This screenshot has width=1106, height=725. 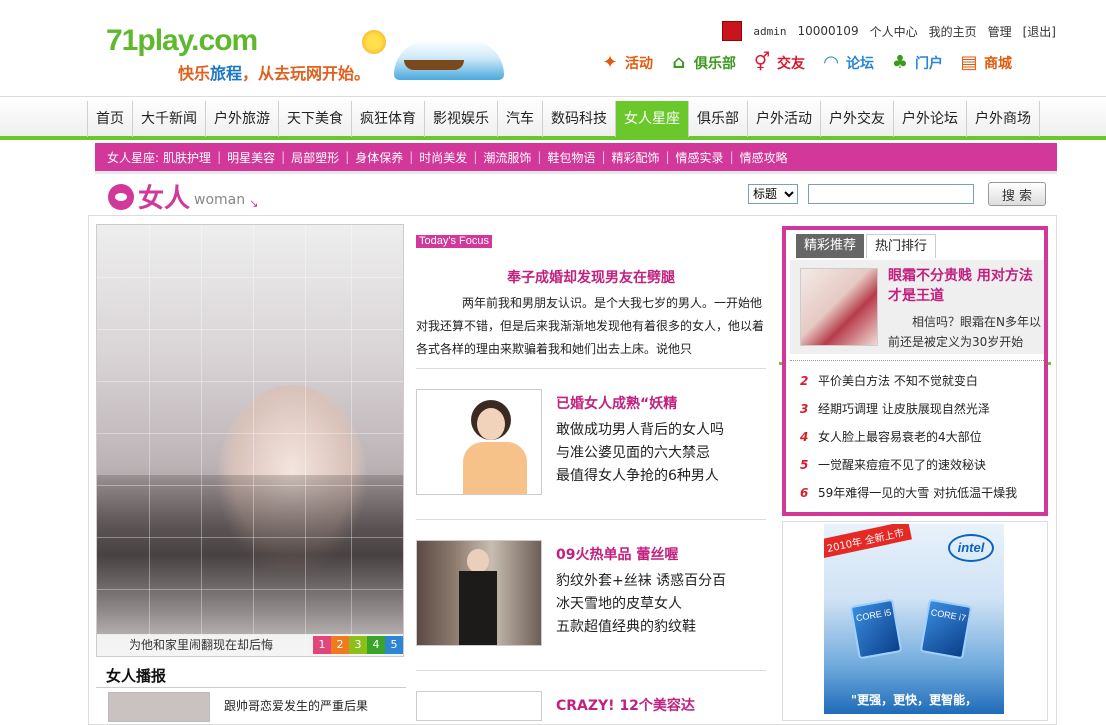 What do you see at coordinates (804, 409) in the screenshot?
I see `rank-number: 3` at bounding box center [804, 409].